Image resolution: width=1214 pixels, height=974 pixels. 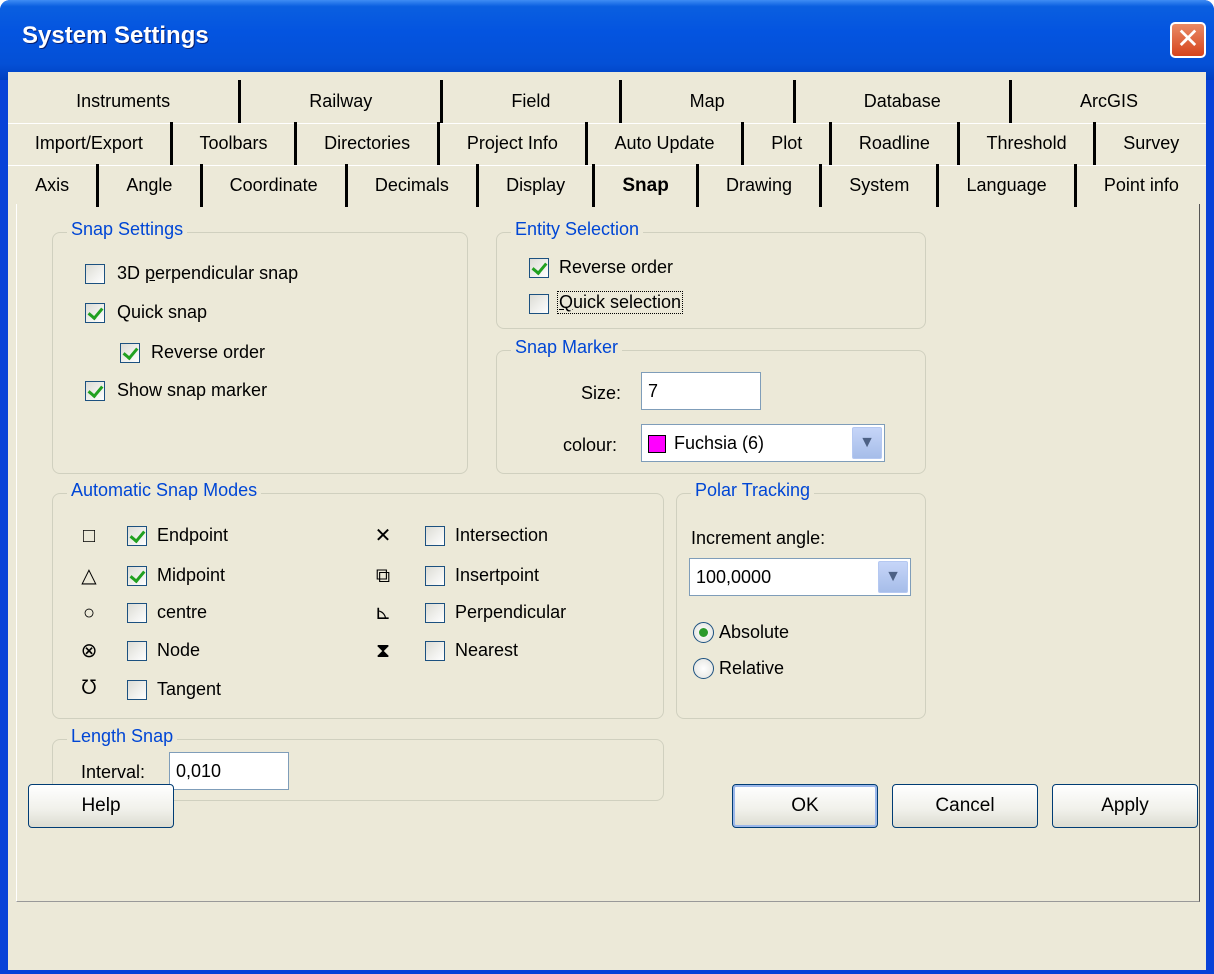 I want to click on tab-arcgis: ArcGIS, so click(x=1109, y=101).